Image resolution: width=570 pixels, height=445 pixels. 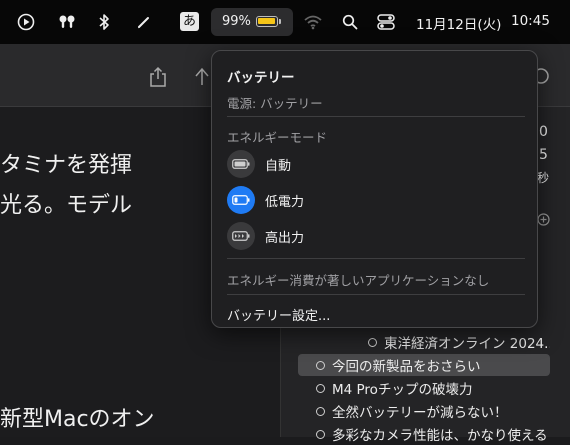 What do you see at coordinates (252, 22) in the screenshot?
I see `battery-status-button: 99%` at bounding box center [252, 22].